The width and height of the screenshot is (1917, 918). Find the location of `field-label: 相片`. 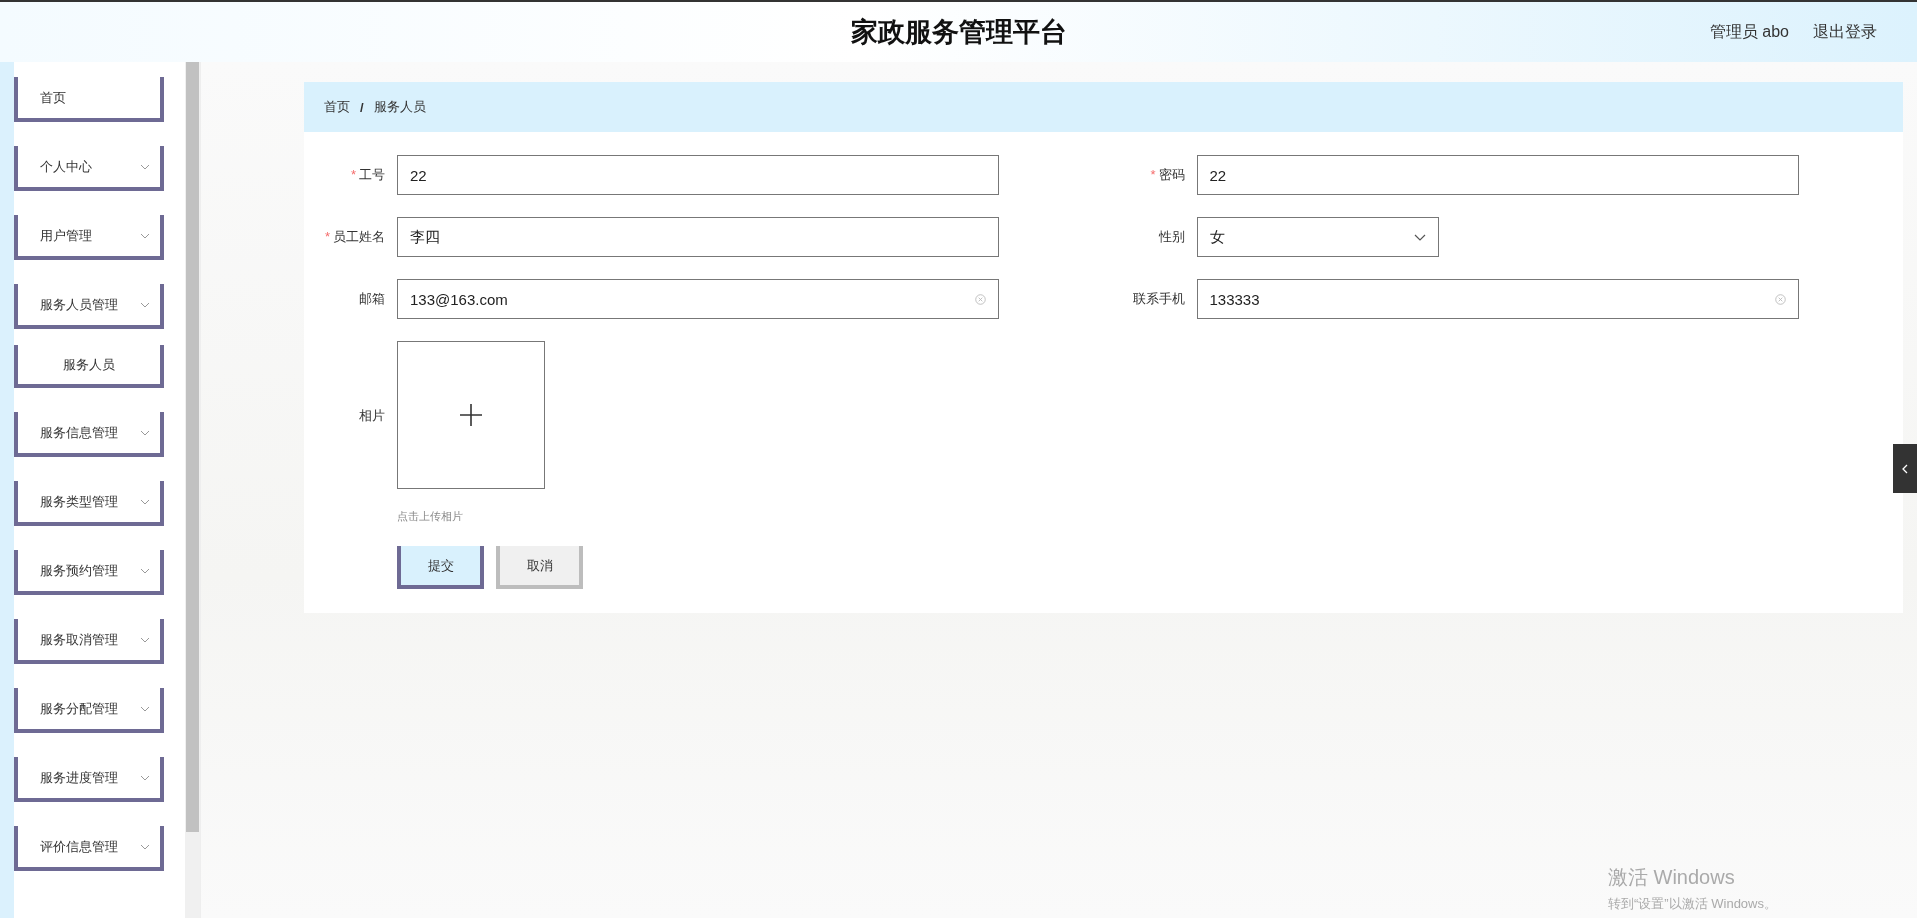

field-label: 相片 is located at coordinates (372, 415).